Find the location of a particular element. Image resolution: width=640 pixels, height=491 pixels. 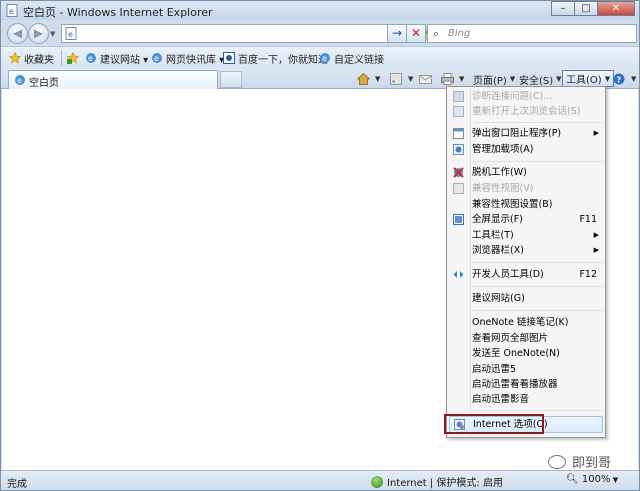

menu-item-thunder5: 启动迅雷5 is located at coordinates (526, 369).